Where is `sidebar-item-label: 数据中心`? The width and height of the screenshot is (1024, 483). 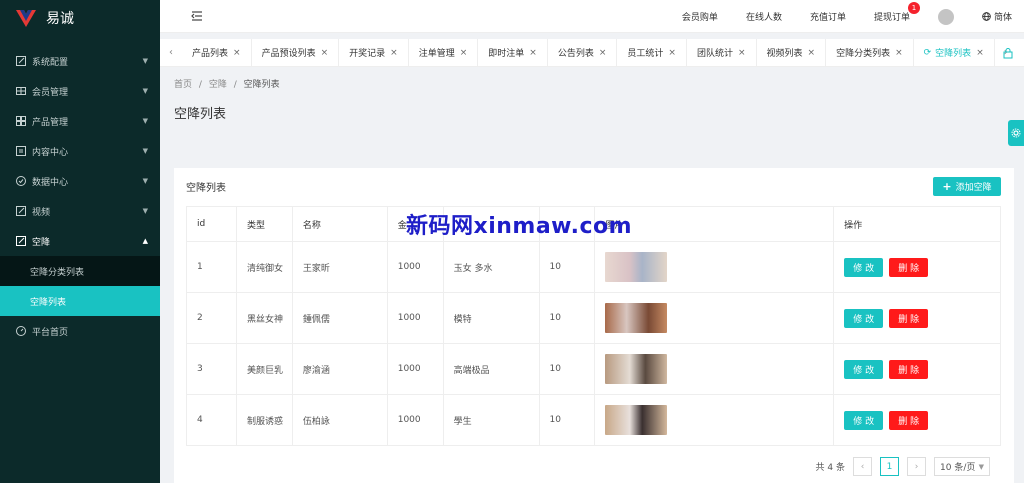
sidebar-item-label: 数据中心 is located at coordinates (50, 182).